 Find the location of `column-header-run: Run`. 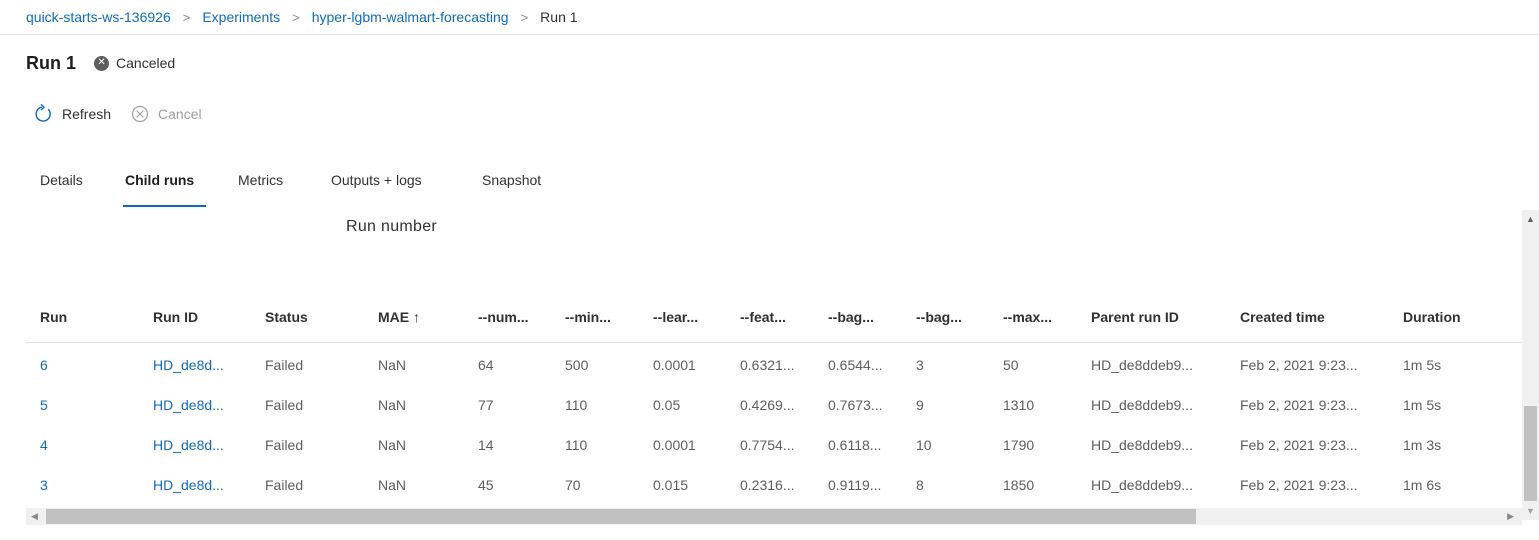

column-header-run: Run is located at coordinates (53, 317).